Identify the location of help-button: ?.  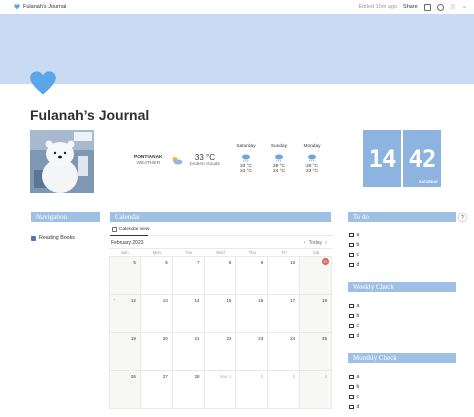
(462, 217).